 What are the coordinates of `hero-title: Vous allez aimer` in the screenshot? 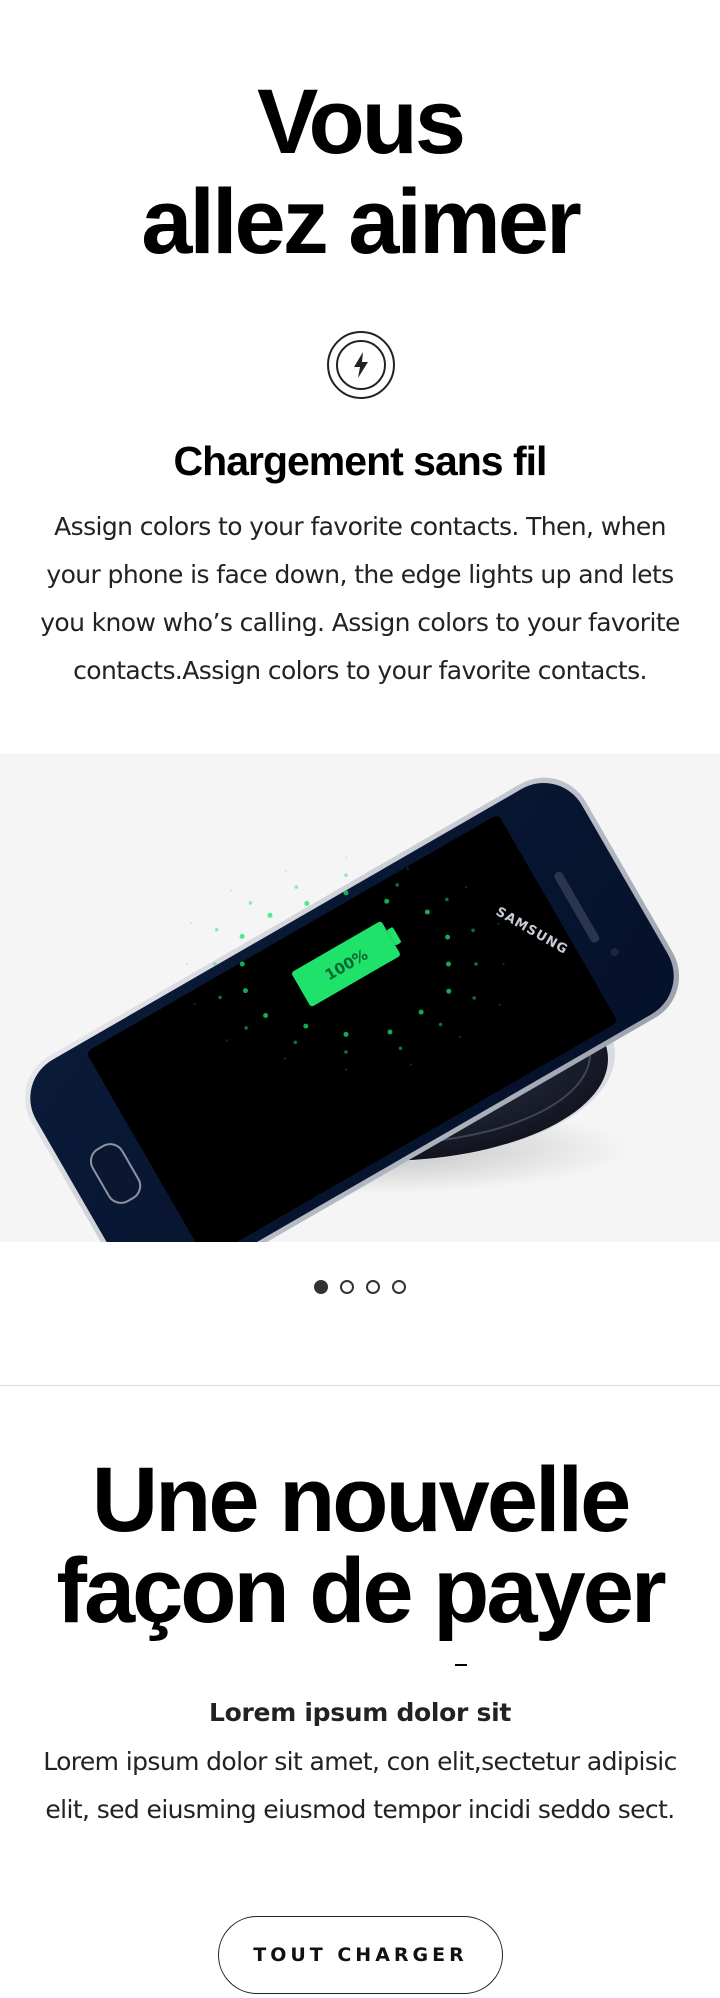 It's located at (360, 172).